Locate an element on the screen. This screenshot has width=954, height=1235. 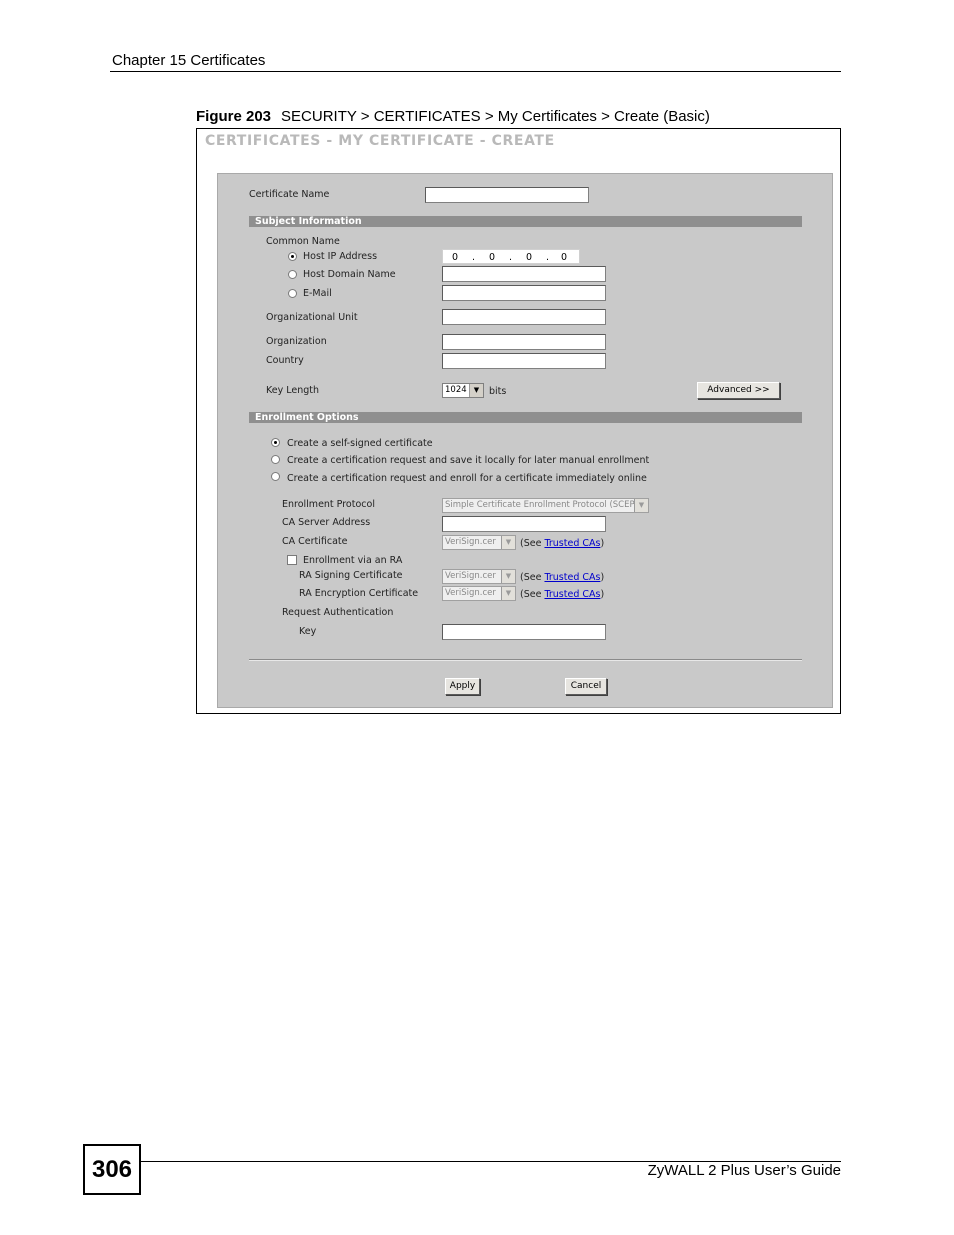
request-online-radio is located at coordinates (275, 476).